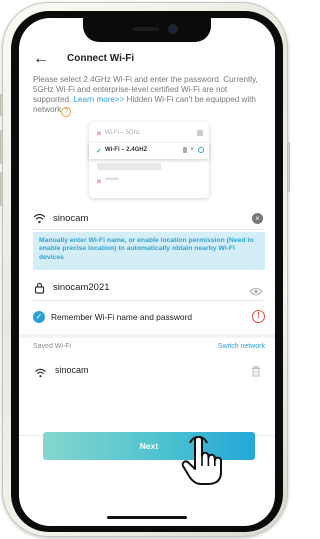 This screenshot has width=320, height=539. What do you see at coordinates (126, 150) in the screenshot?
I see `illustration-row-label: Wi-Fi – 2.4GHZ` at bounding box center [126, 150].